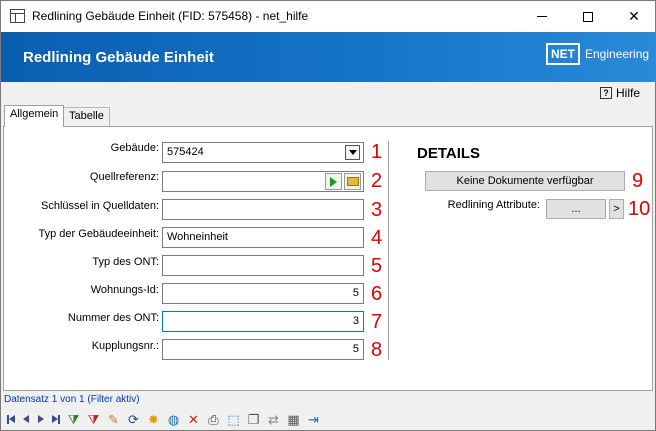  I want to click on previous-record-icon, so click(26, 419).